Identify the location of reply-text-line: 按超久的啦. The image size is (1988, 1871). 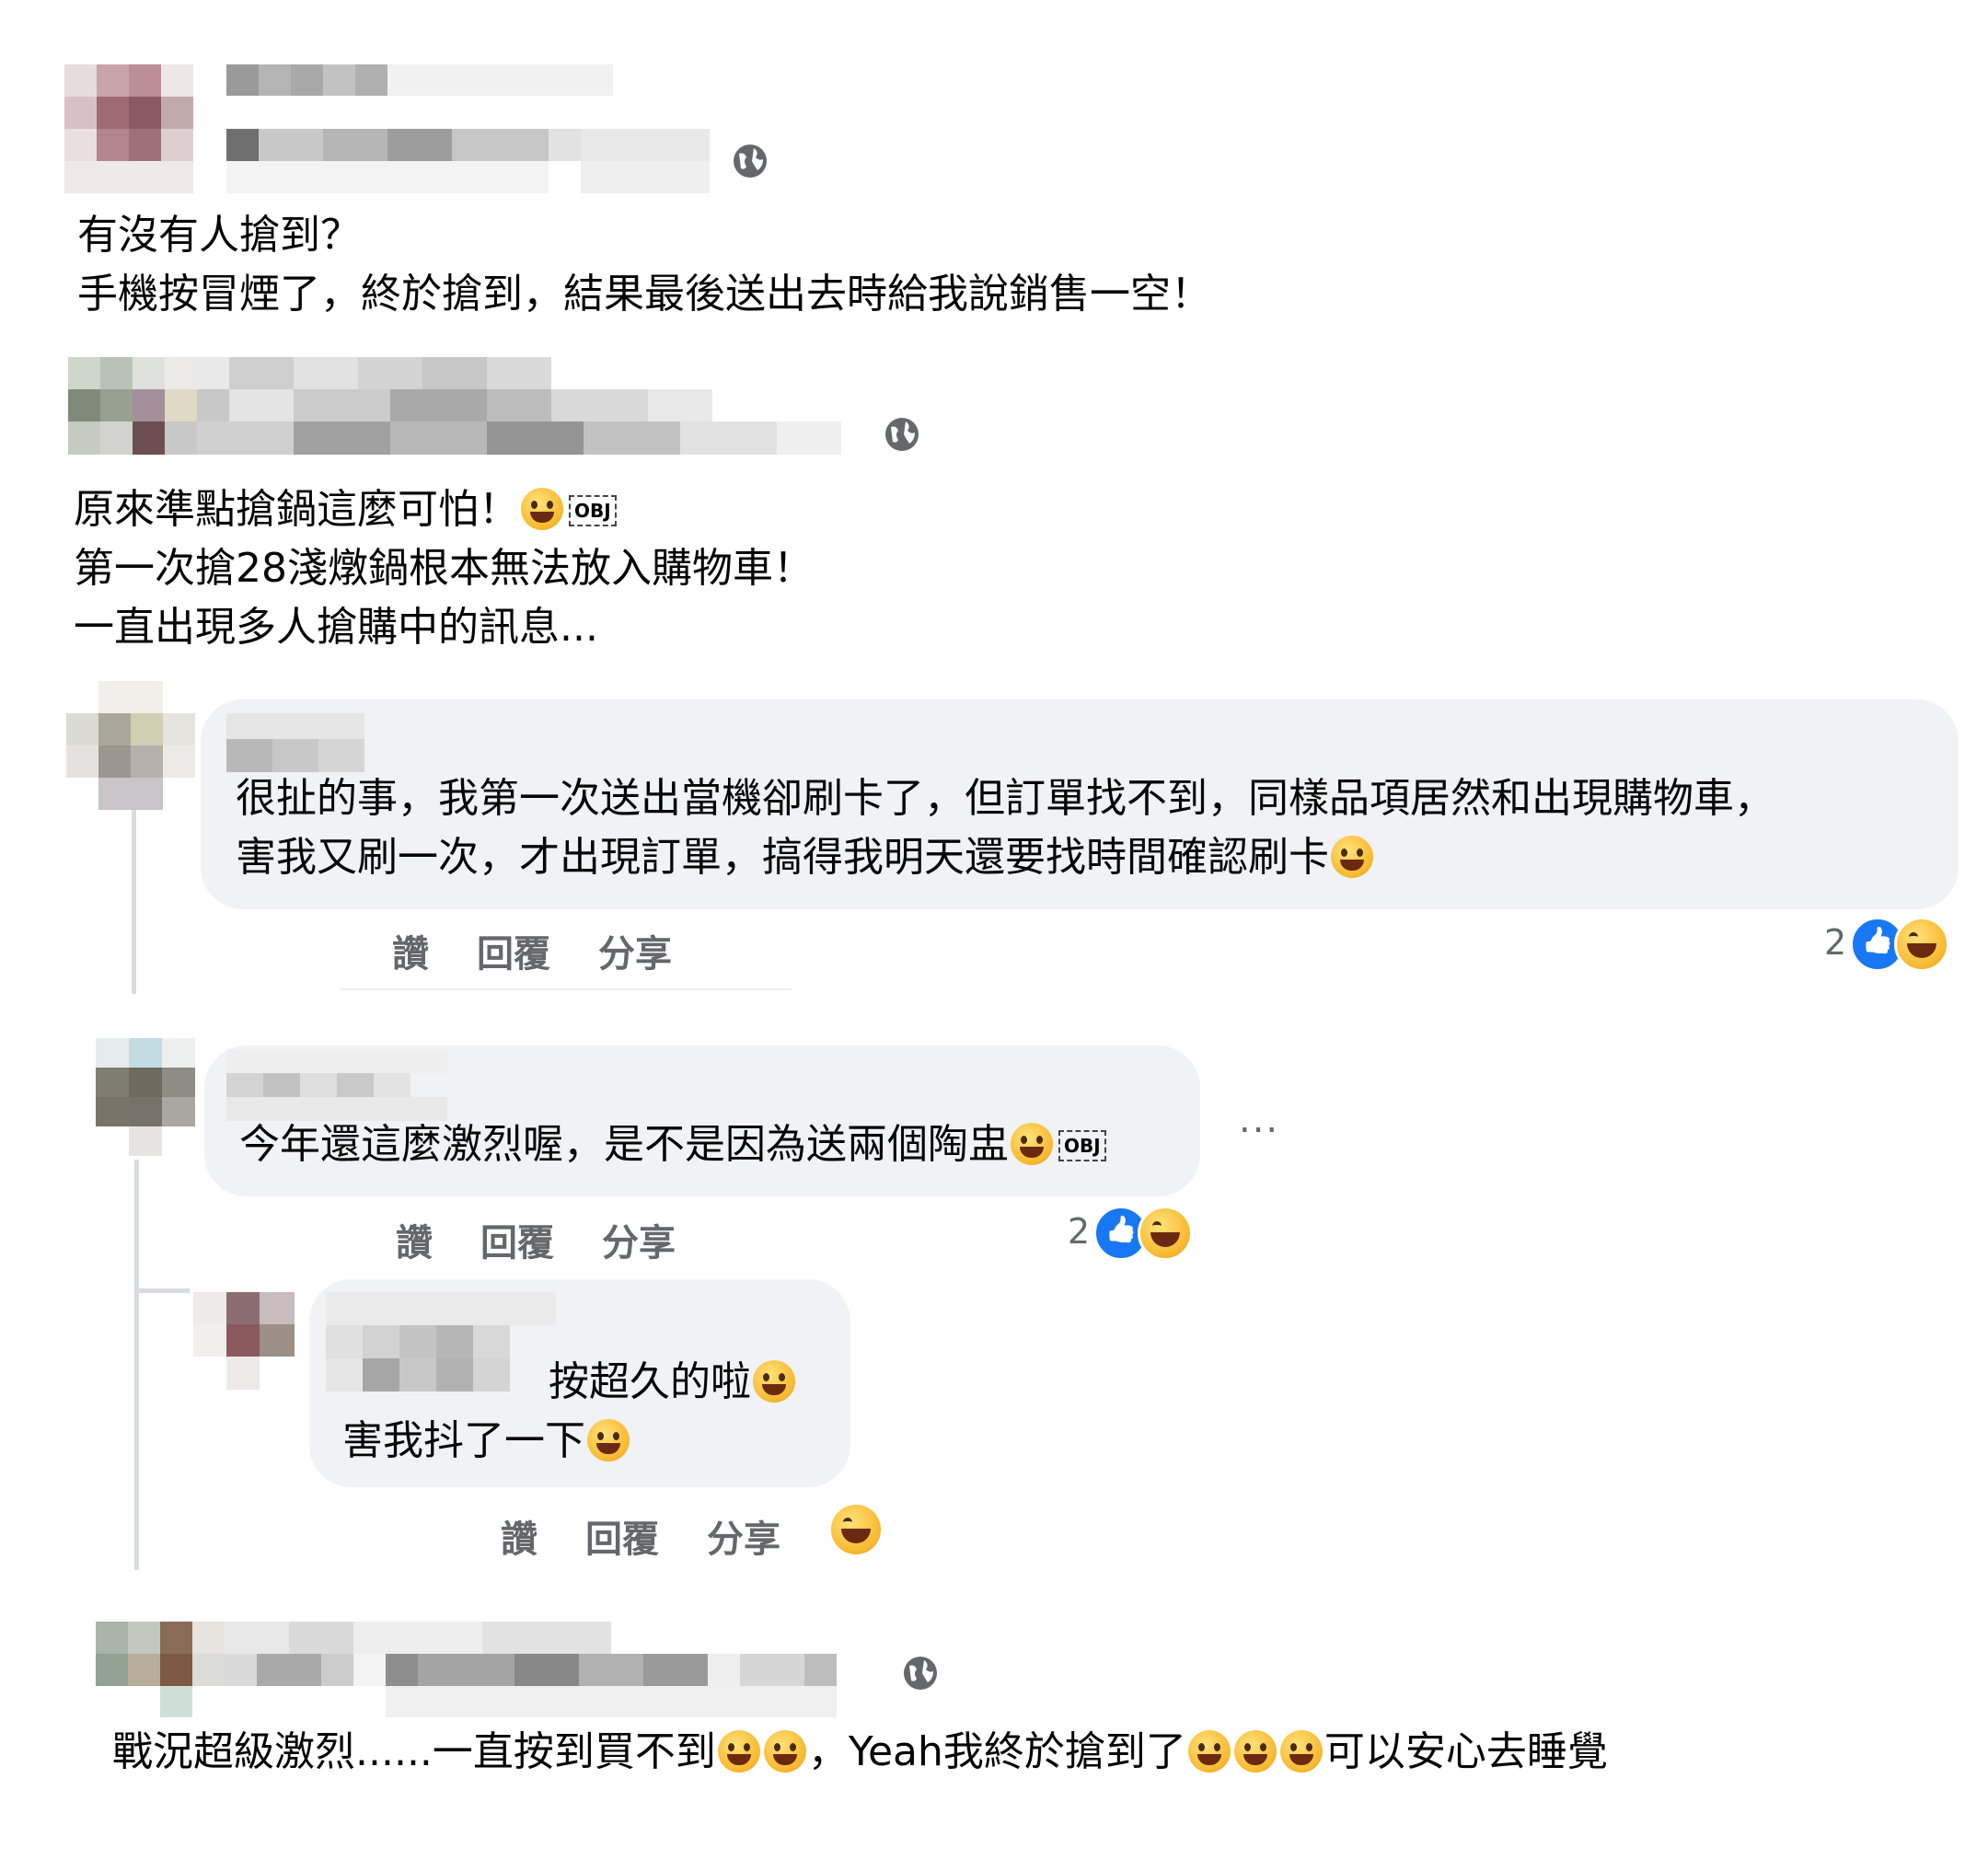
(673, 1382).